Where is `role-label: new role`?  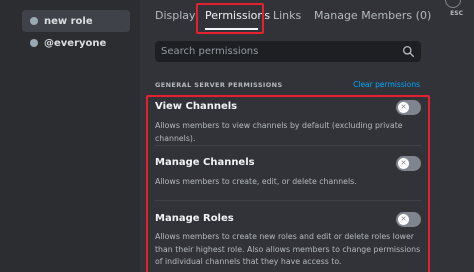 role-label: new role is located at coordinates (68, 21).